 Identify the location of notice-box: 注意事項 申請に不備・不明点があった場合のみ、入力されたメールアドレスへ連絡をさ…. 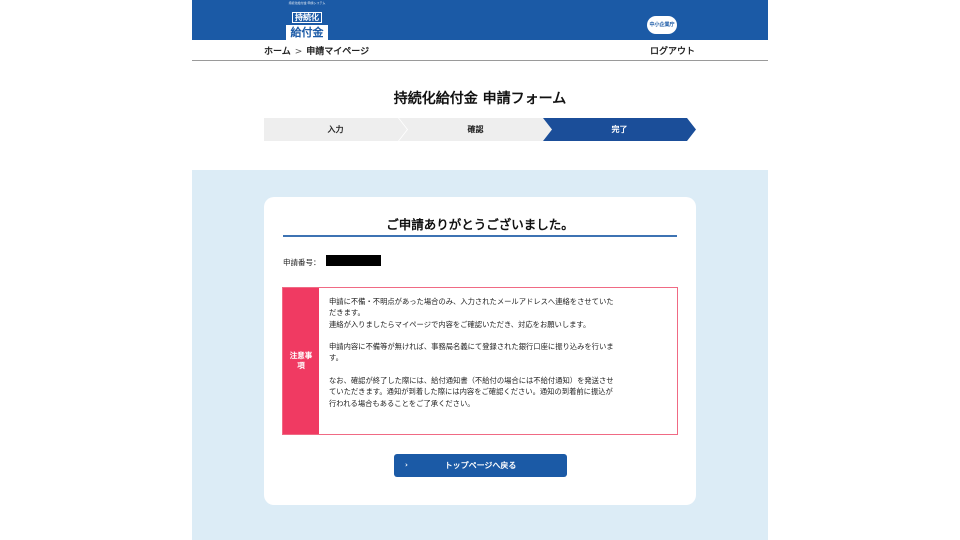
(480, 361).